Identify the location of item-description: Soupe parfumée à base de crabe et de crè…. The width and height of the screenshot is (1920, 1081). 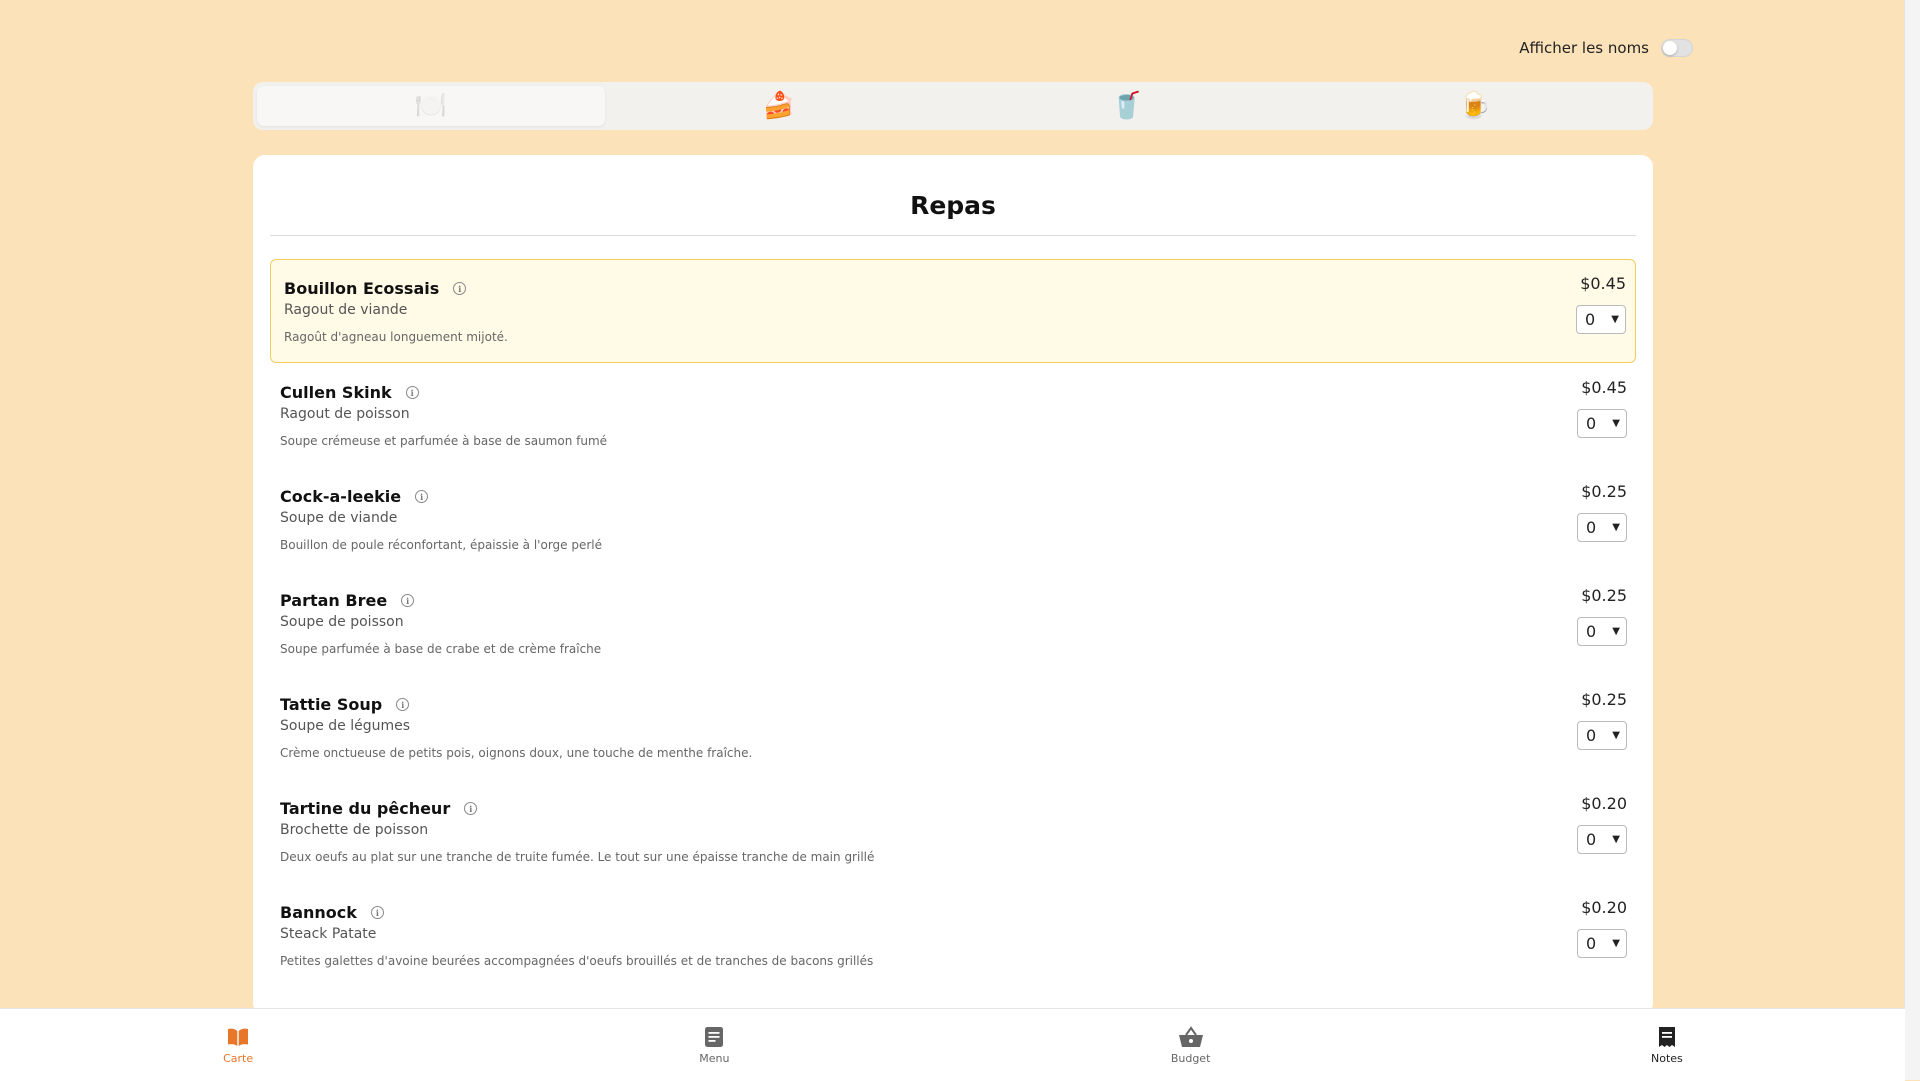
(441, 649).